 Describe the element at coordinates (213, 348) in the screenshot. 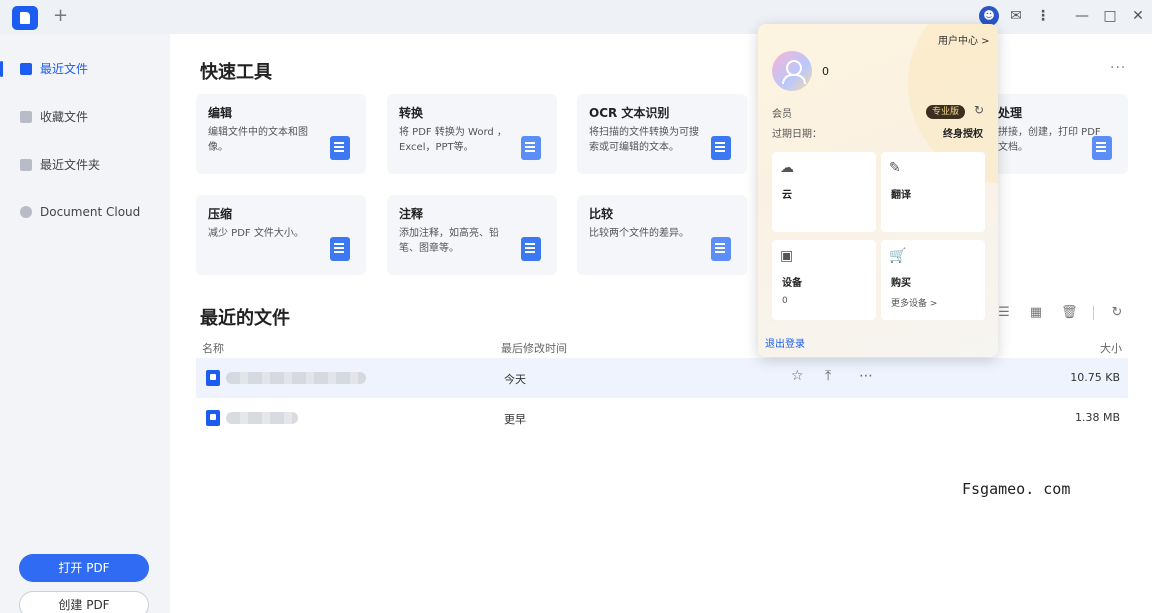

I see `column-header-name: 名称` at that location.